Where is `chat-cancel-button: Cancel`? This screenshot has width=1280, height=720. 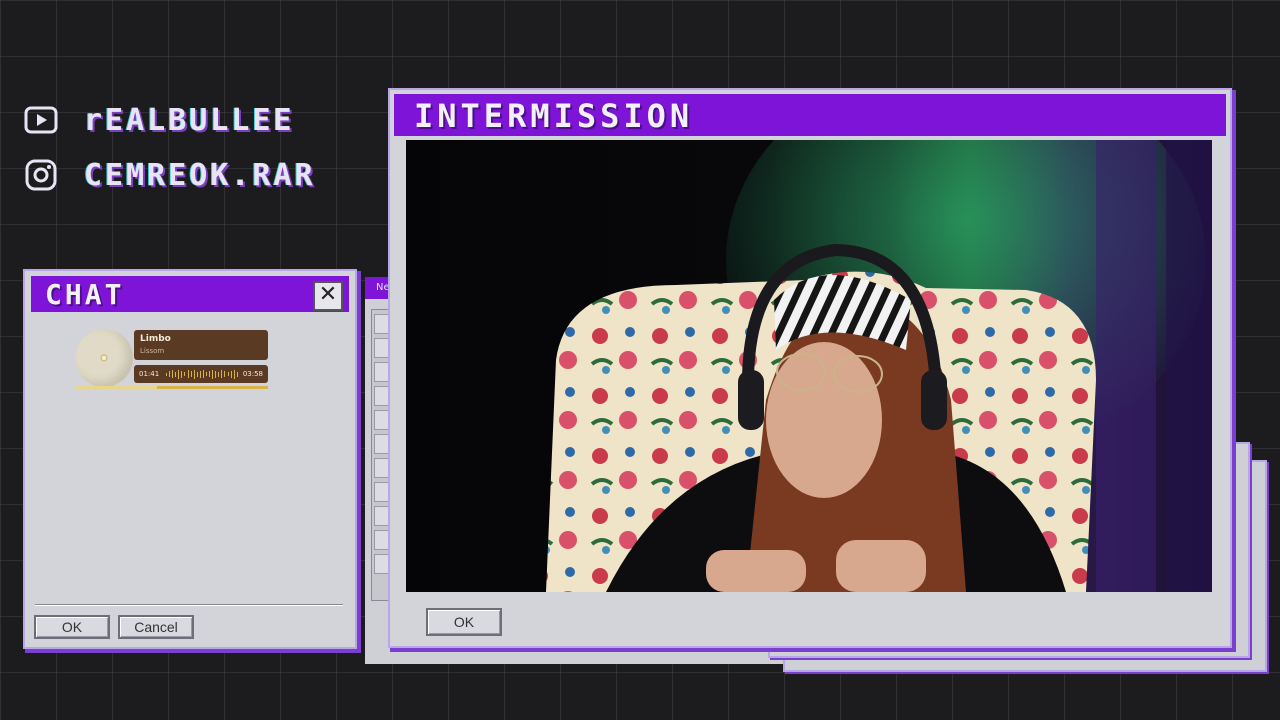 chat-cancel-button: Cancel is located at coordinates (156, 627).